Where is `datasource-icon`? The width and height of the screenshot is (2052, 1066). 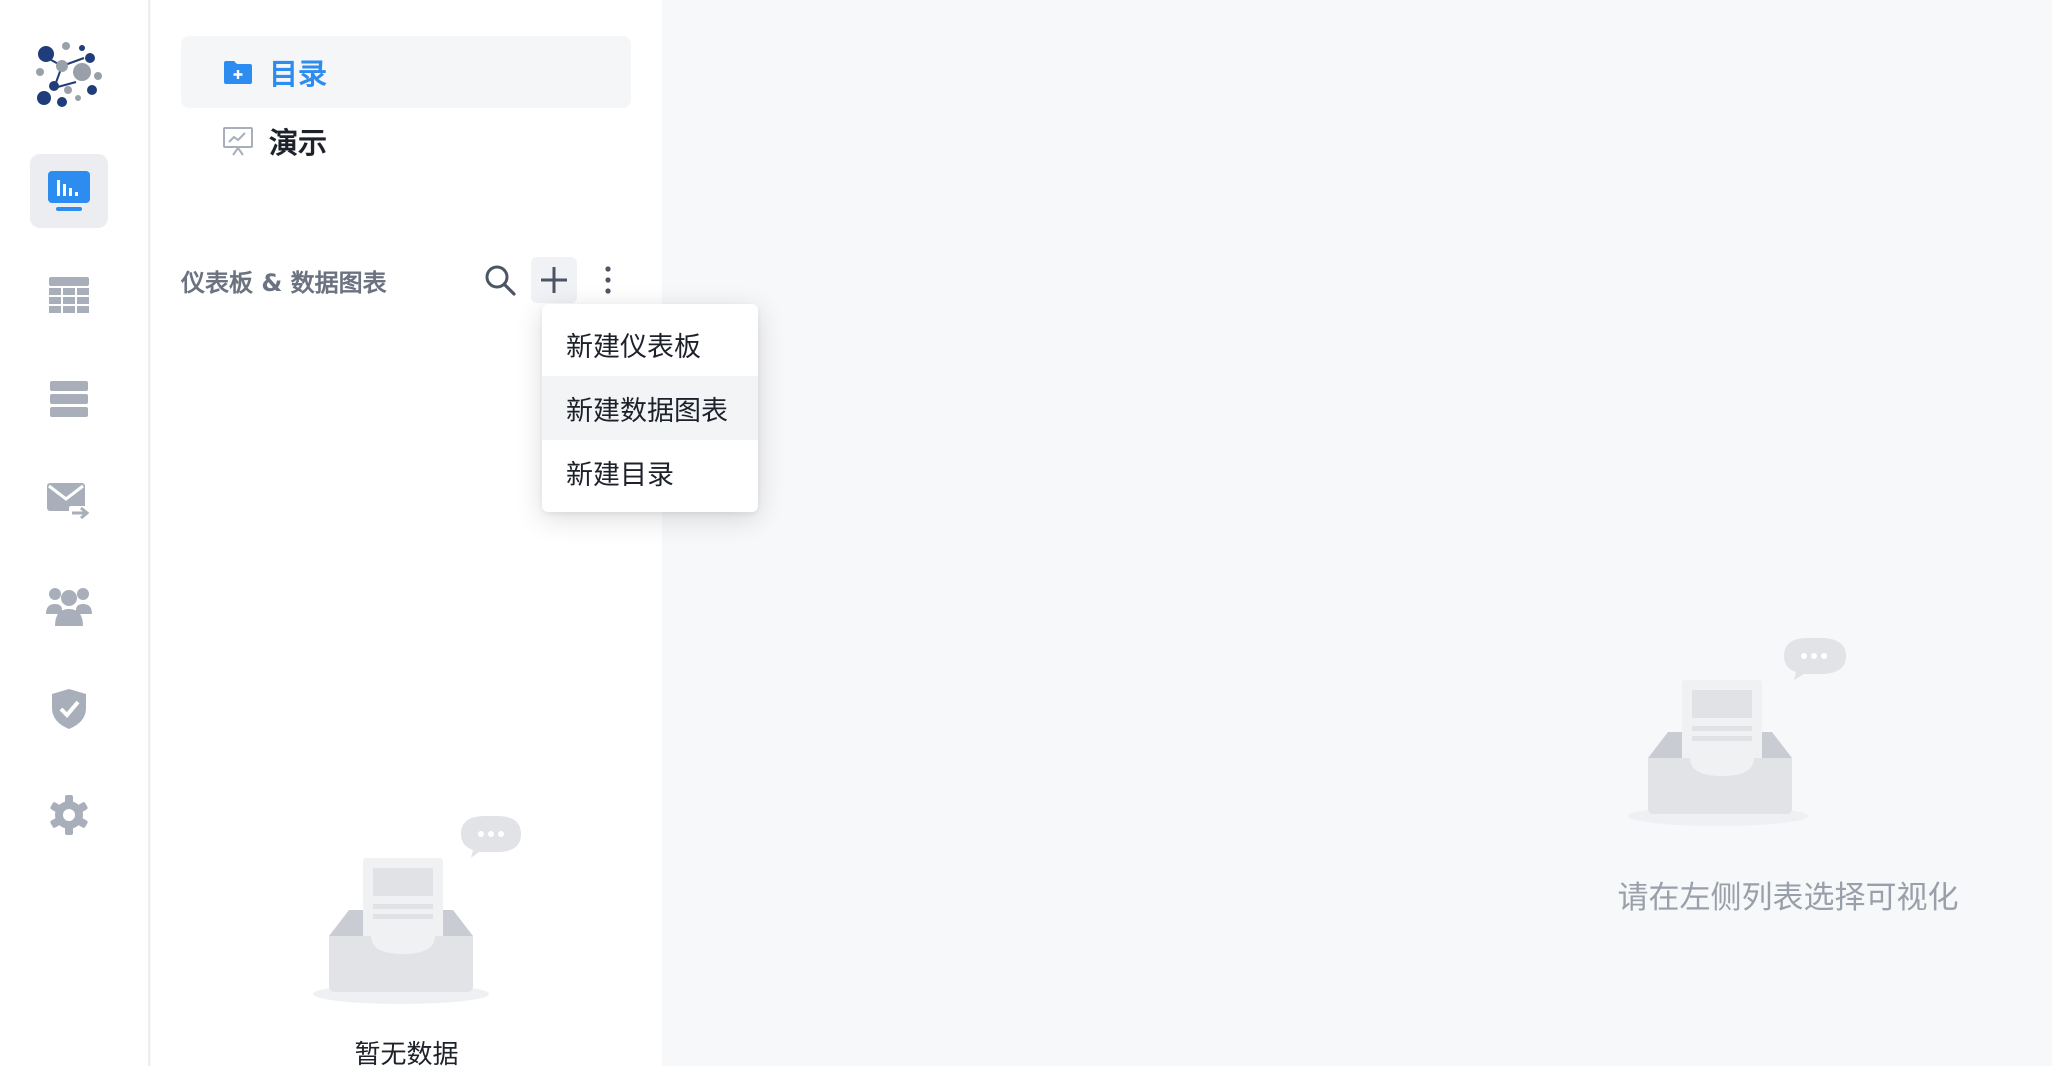
datasource-icon is located at coordinates (69, 399).